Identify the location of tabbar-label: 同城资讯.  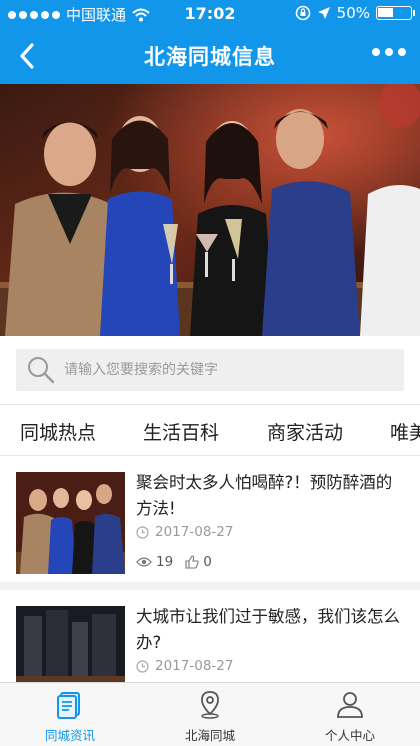
(69, 735).